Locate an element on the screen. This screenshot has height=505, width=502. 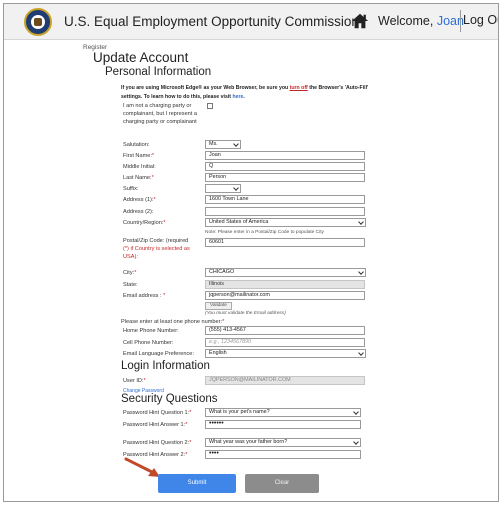
cell-phone-label: Cell Phone Number: is located at coordinates (148, 343).